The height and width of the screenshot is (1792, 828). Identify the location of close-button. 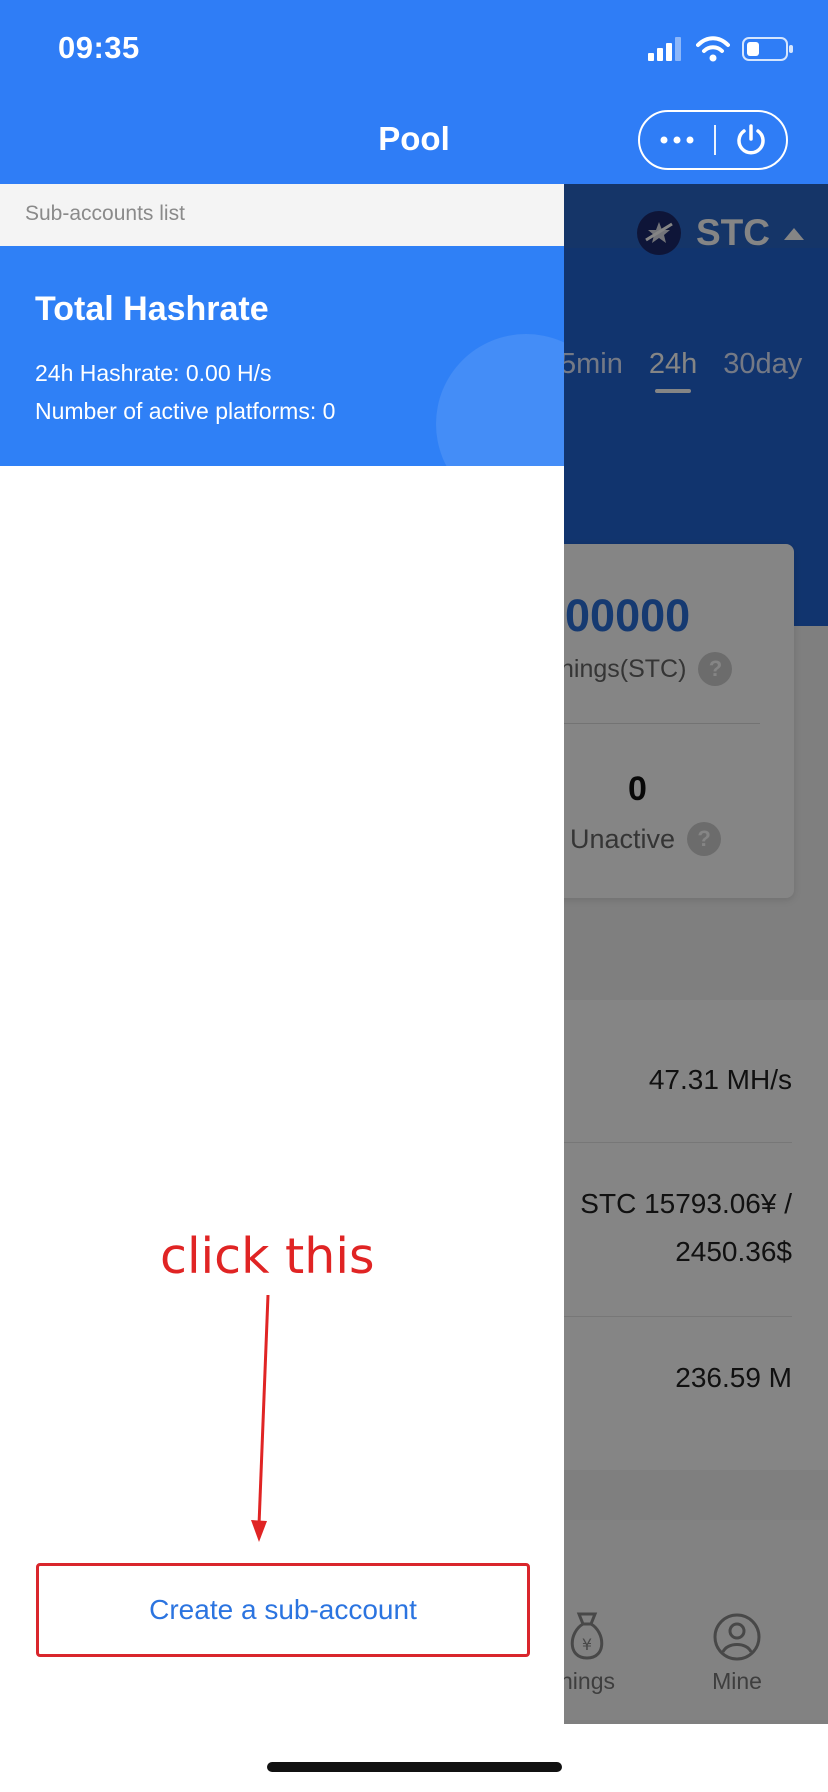
(751, 140).